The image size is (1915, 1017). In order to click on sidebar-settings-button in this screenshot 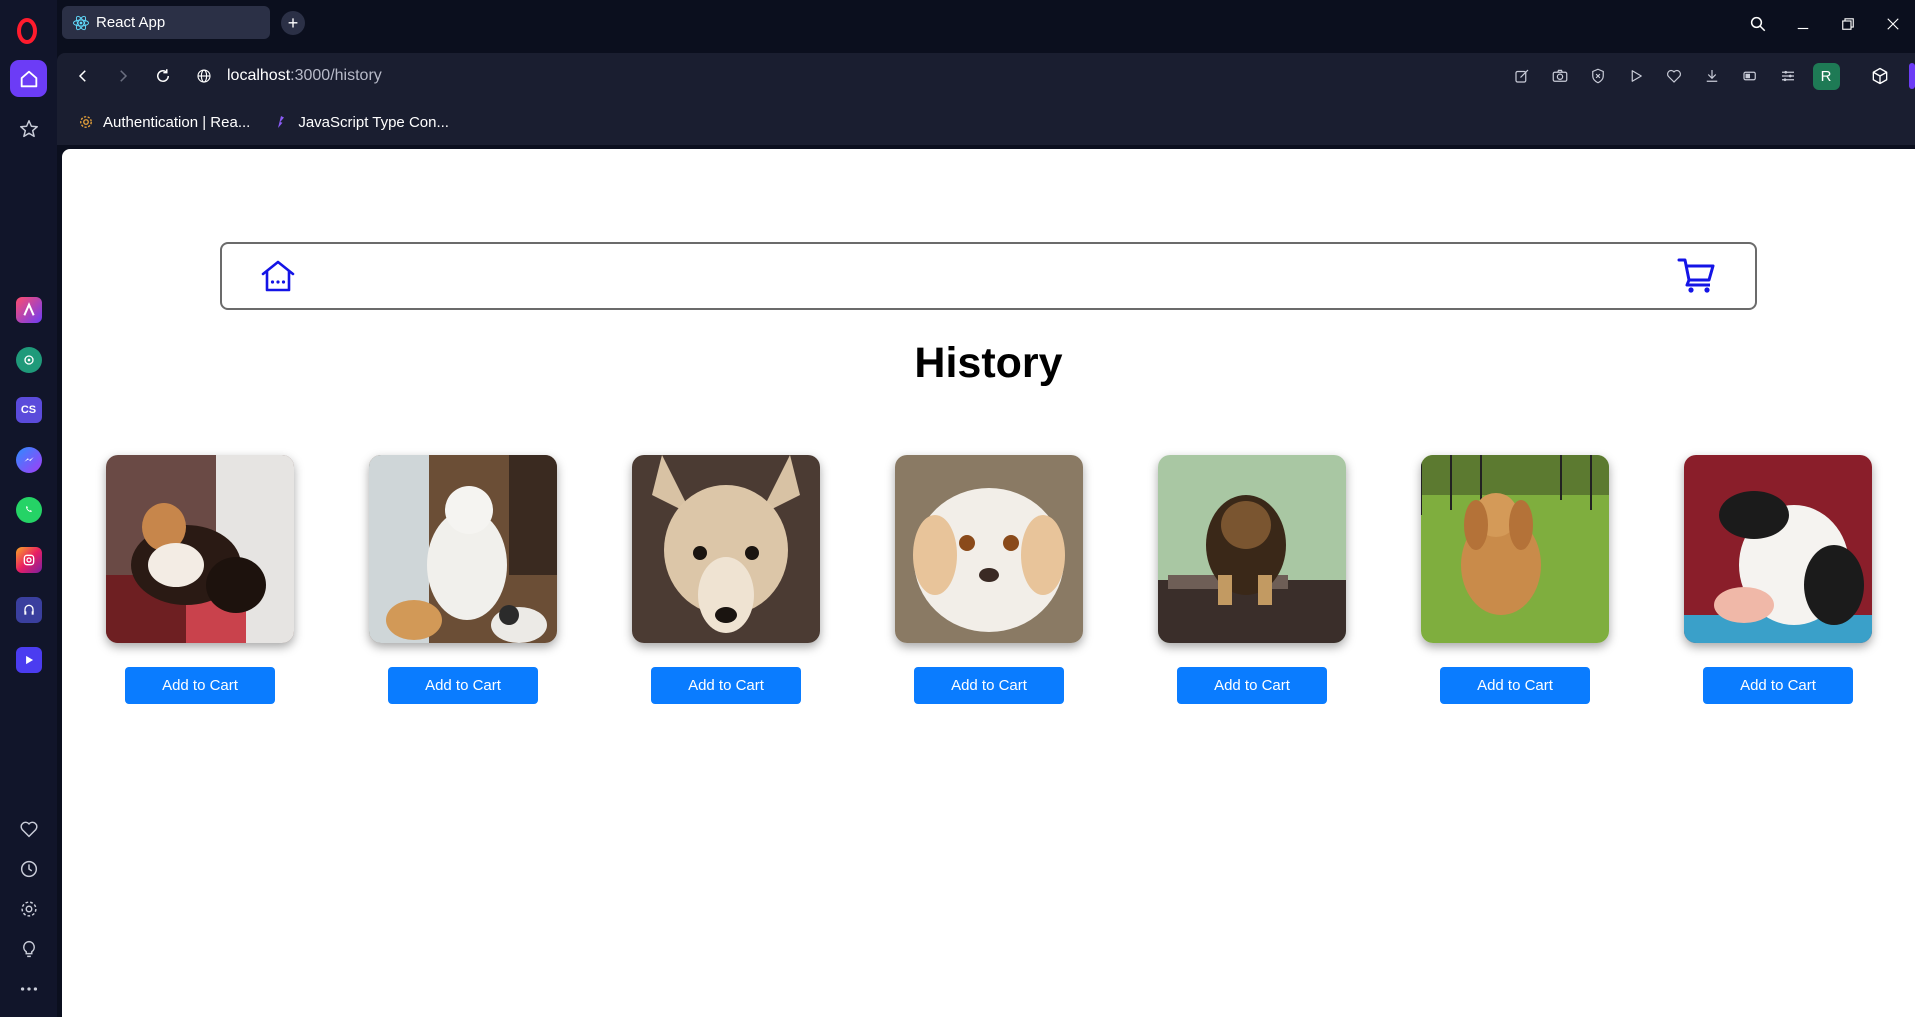, I will do `click(28, 908)`.